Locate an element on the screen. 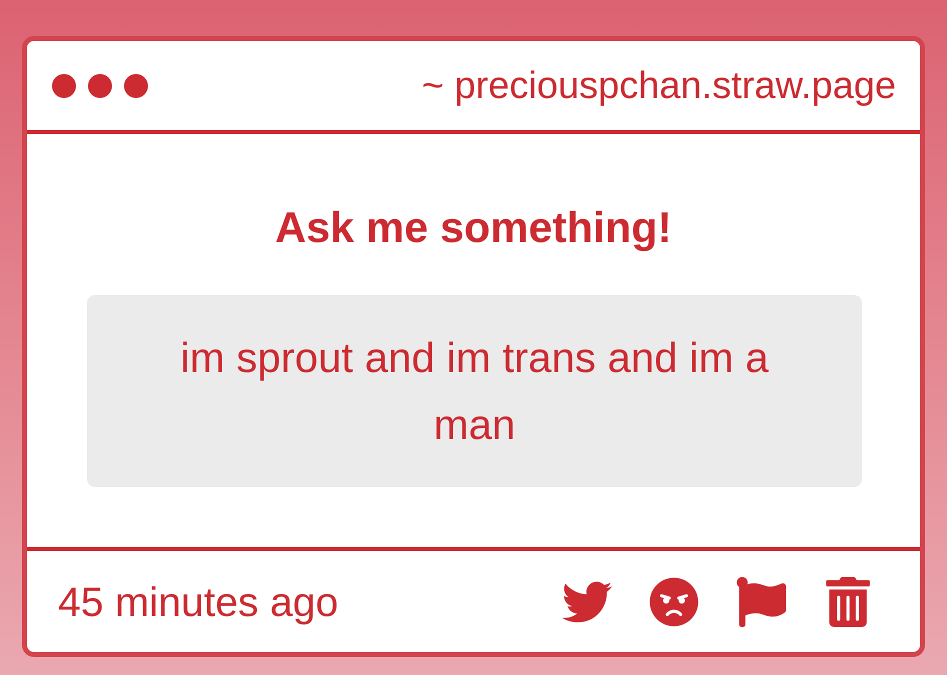 Image resolution: width=947 pixels, height=675 pixels. time-label: 45 minutes ago is located at coordinates (198, 601).